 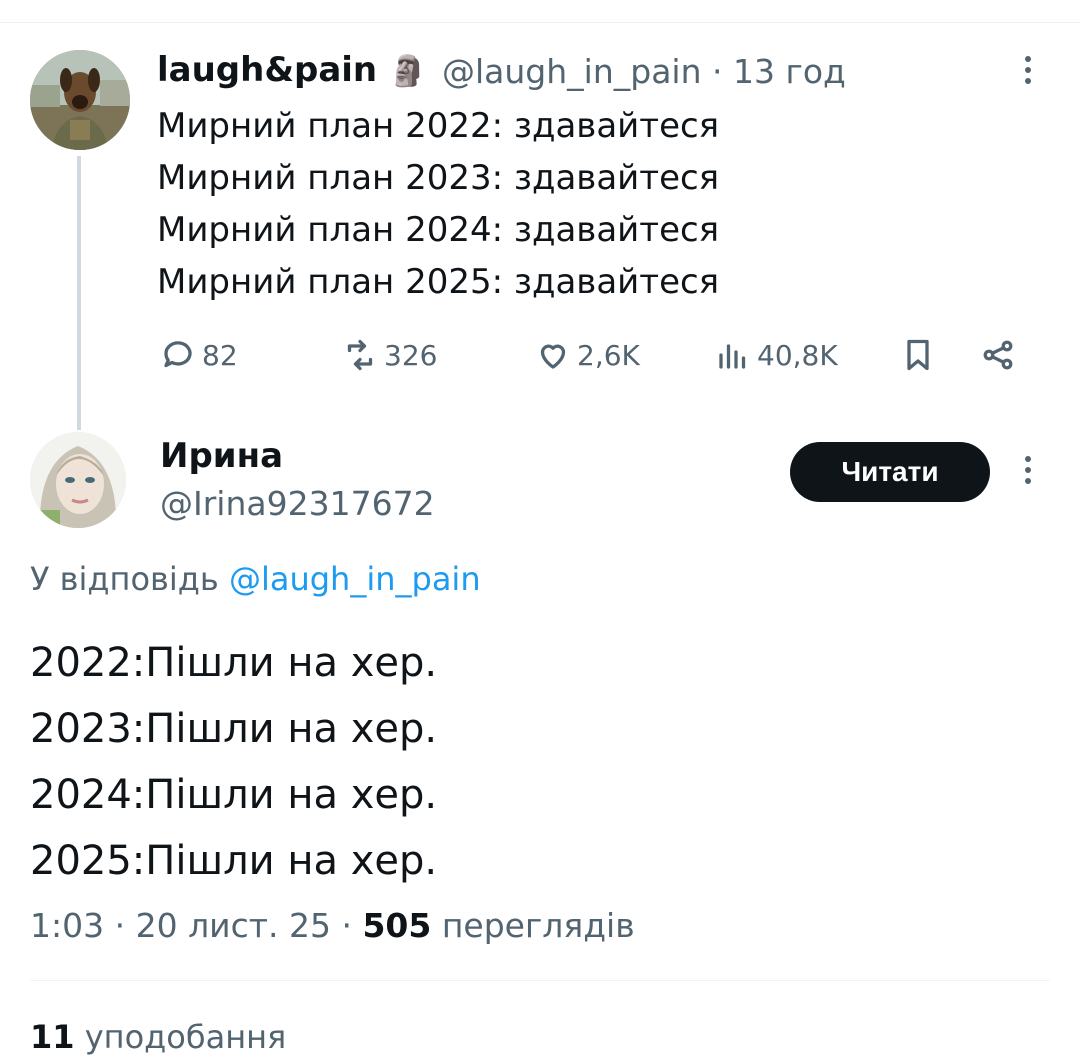 What do you see at coordinates (297, 503) in the screenshot?
I see `author-handle-irina: @Irina92317672` at bounding box center [297, 503].